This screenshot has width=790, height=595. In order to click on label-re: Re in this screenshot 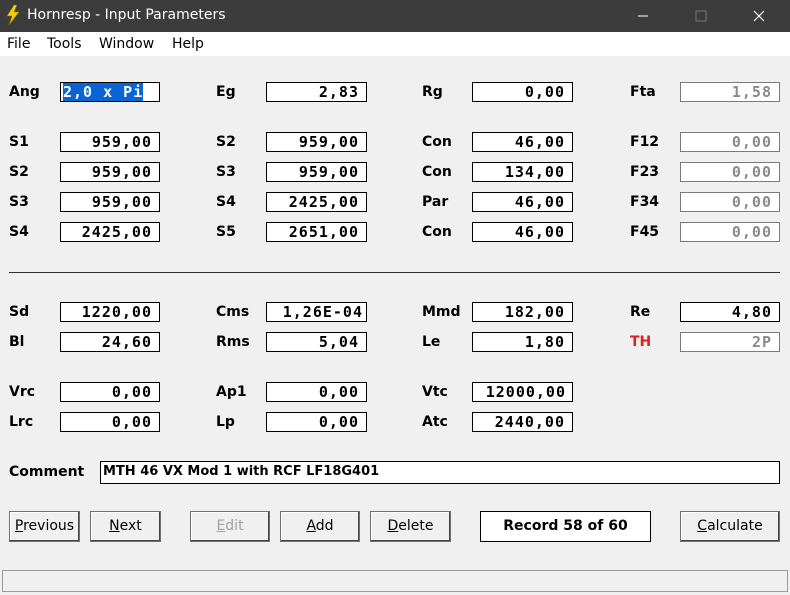, I will do `click(640, 312)`.